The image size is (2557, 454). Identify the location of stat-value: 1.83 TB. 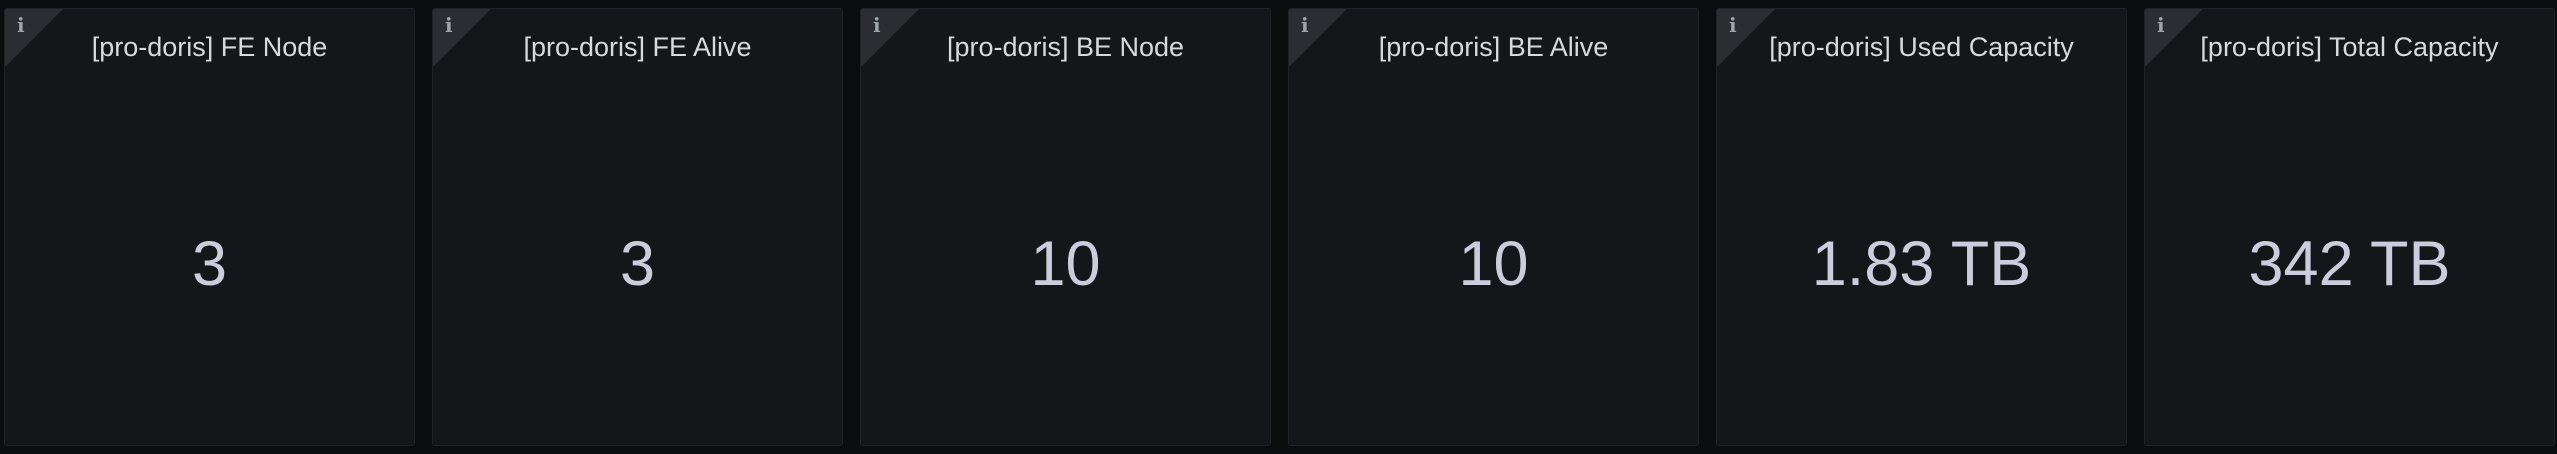
(1921, 264).